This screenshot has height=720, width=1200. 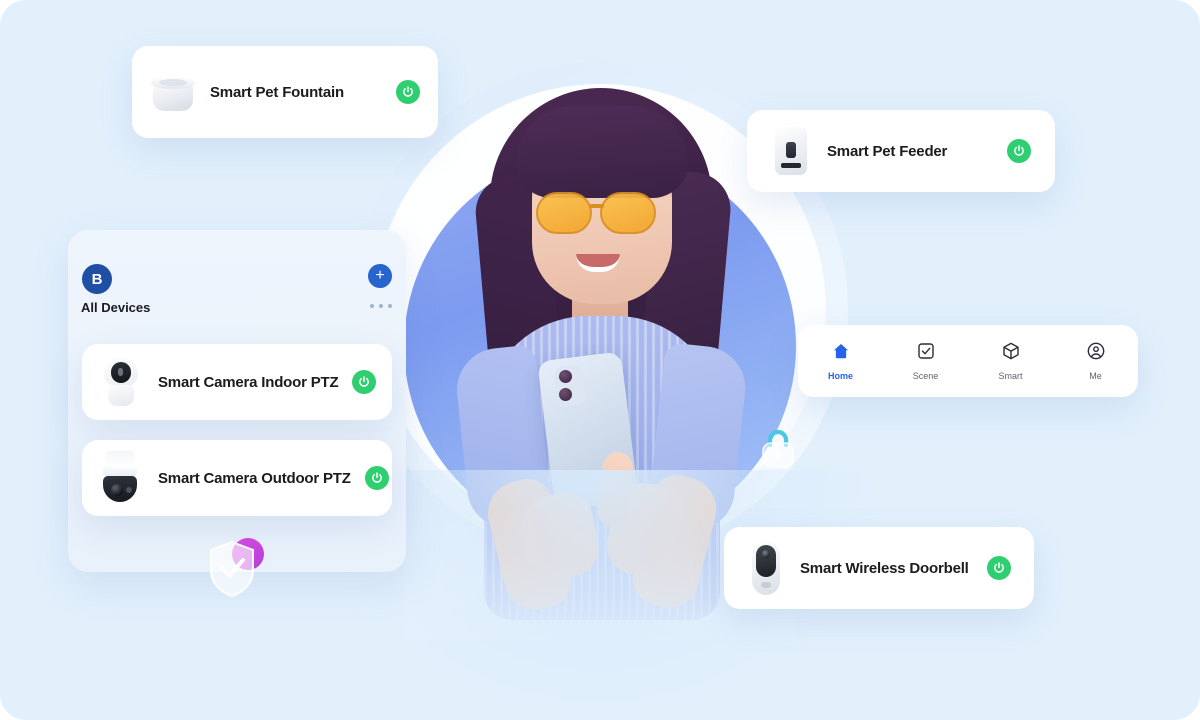 What do you see at coordinates (884, 568) in the screenshot?
I see `device-card-label: Smart Wireless Doorbell` at bounding box center [884, 568].